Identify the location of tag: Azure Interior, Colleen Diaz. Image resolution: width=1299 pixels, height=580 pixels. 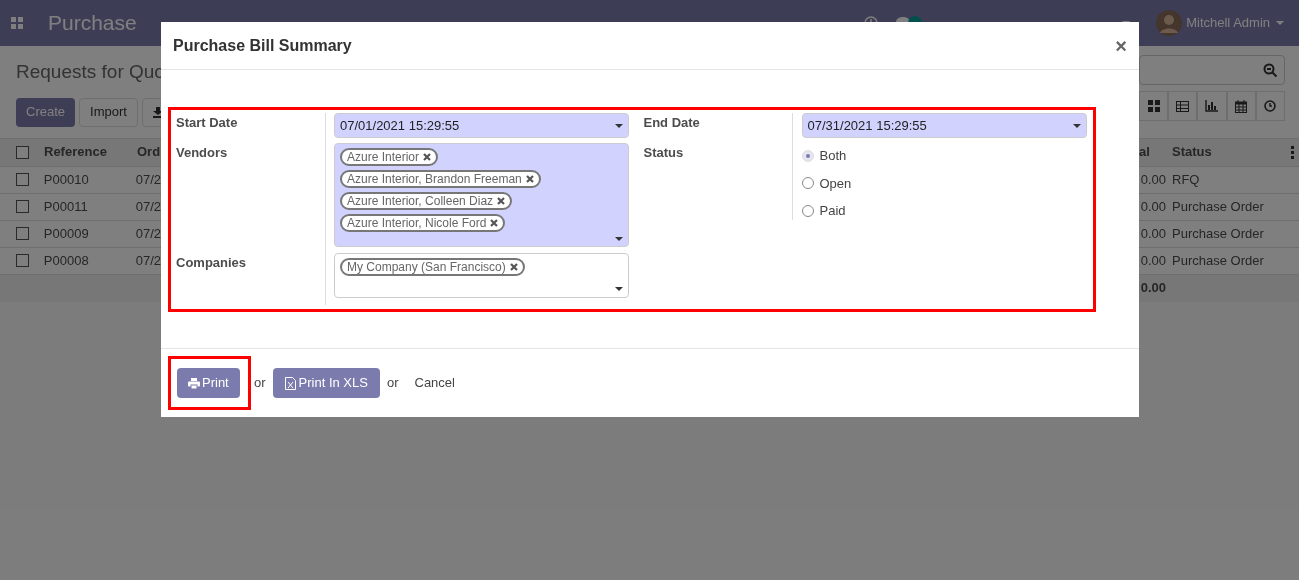
(426, 201).